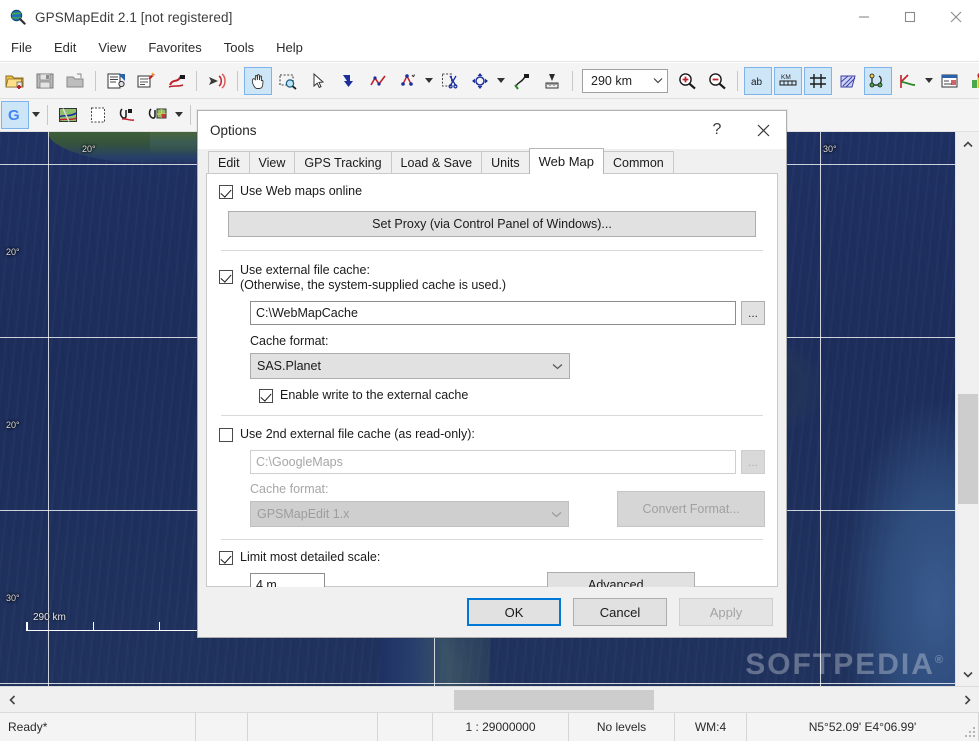 The image size is (979, 741). I want to click on enable-write-checkbox: Enable write to the external cache, so click(512, 395).